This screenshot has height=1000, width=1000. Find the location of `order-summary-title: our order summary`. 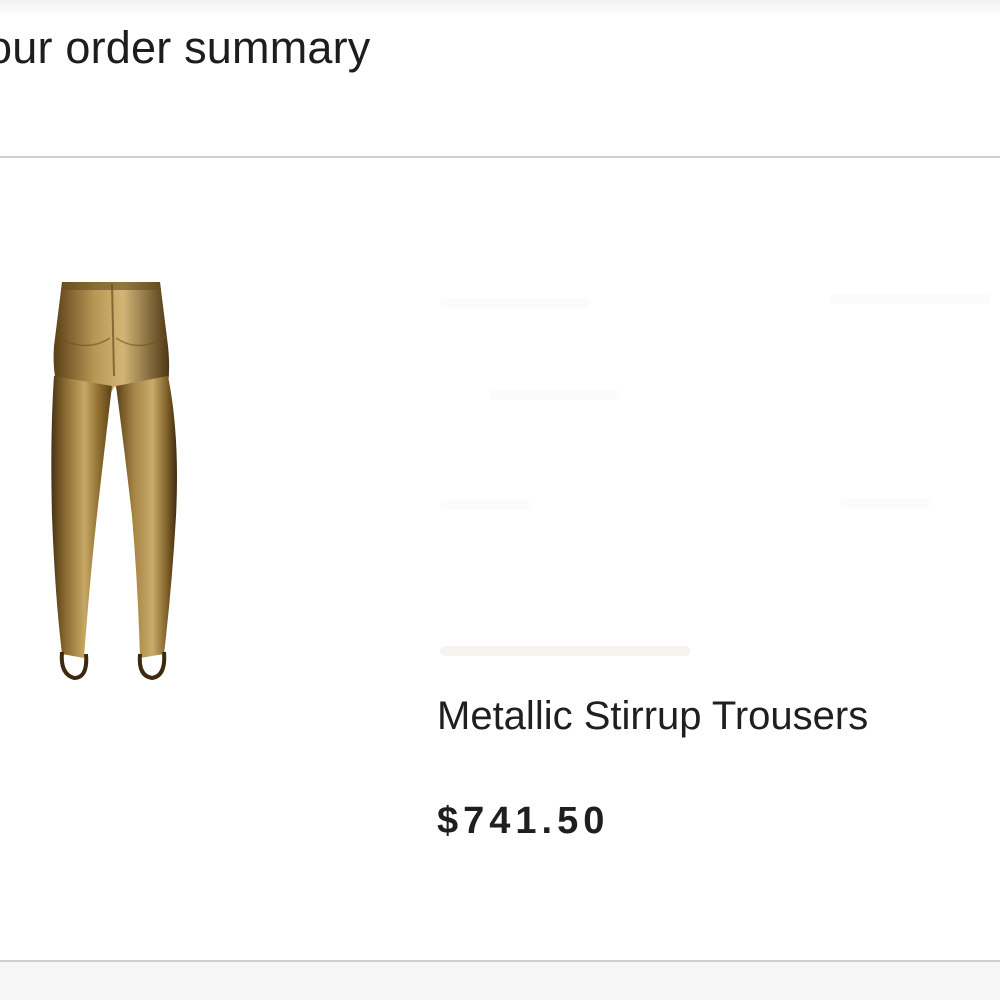

order-summary-title: our order summary is located at coordinates (185, 47).